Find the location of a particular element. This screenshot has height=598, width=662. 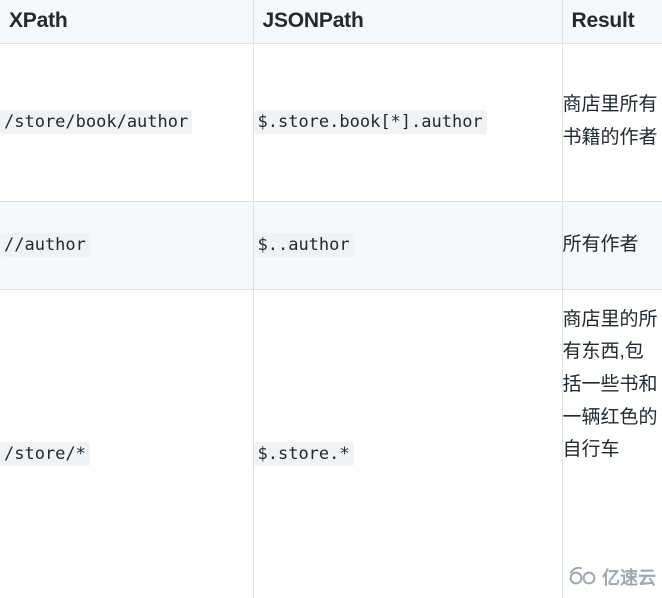

column-header-result: Result is located at coordinates (612, 22).